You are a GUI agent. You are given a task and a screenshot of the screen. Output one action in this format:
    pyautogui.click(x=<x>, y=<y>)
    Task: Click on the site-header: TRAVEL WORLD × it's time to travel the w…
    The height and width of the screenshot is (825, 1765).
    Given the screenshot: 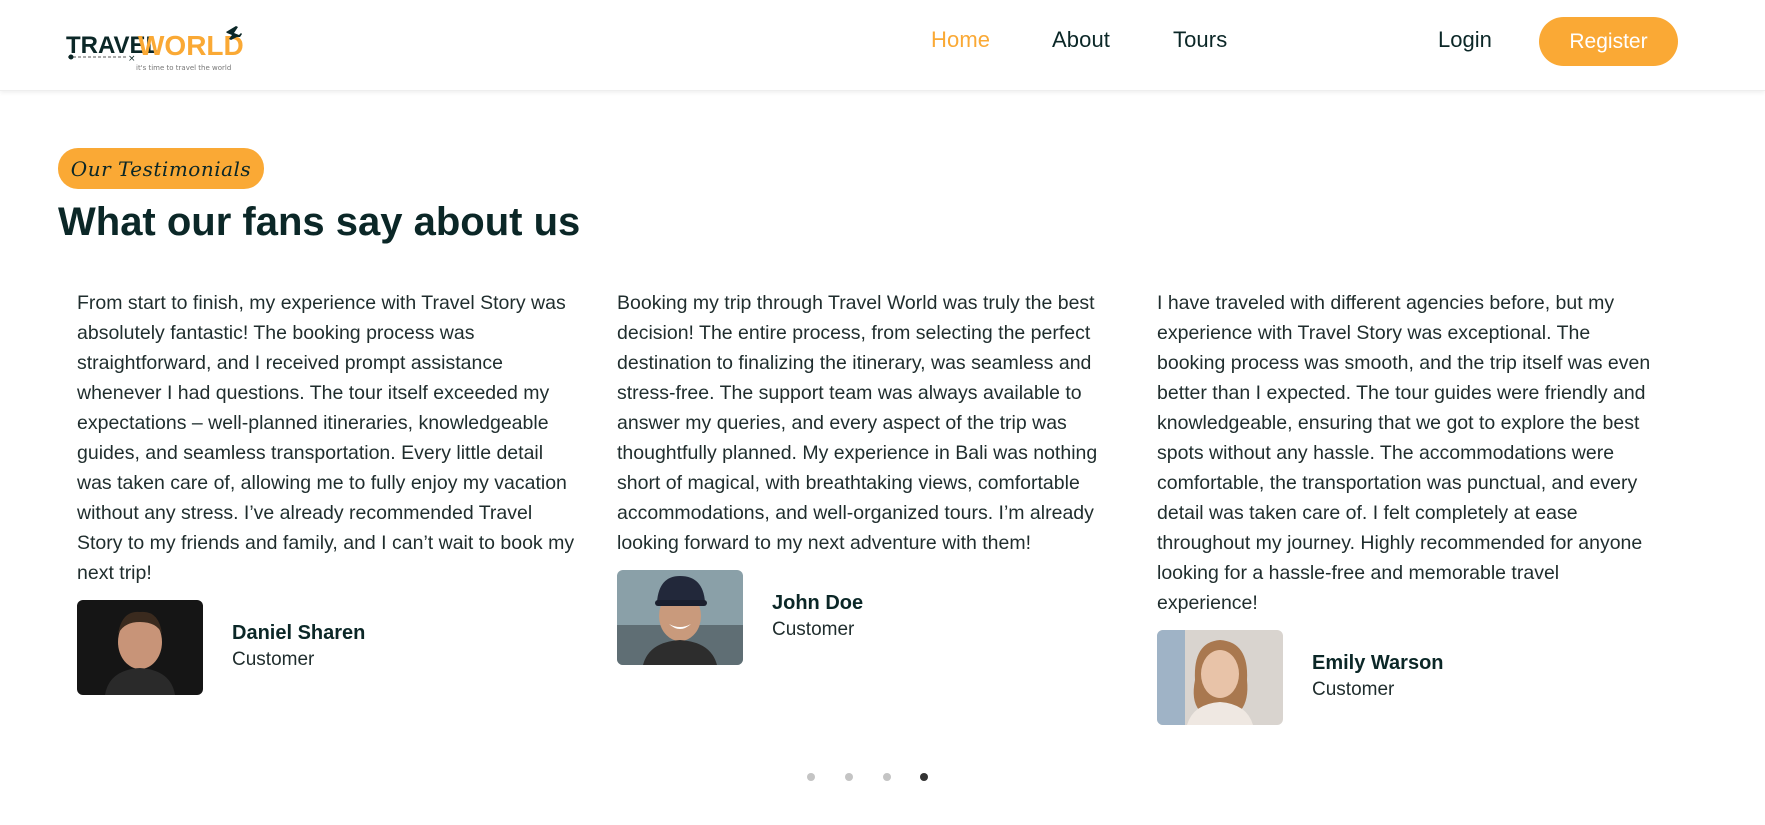 What is the action you would take?
    pyautogui.click(x=882, y=45)
    